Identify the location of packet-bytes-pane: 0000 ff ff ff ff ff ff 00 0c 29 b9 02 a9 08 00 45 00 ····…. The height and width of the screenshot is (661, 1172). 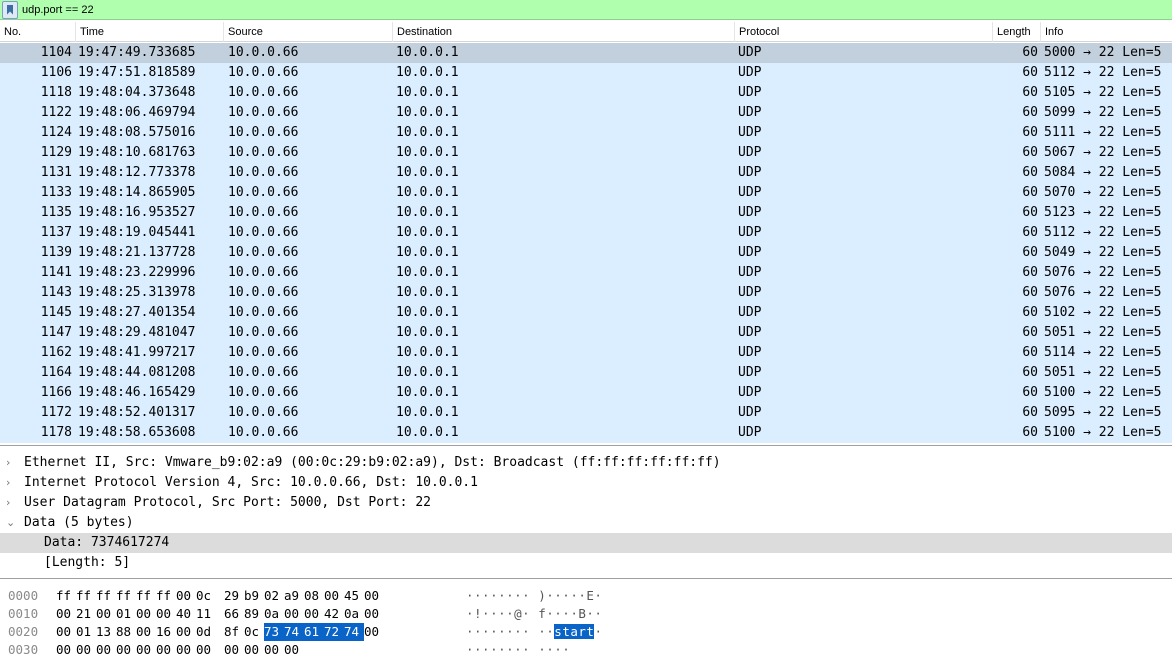
(586, 624).